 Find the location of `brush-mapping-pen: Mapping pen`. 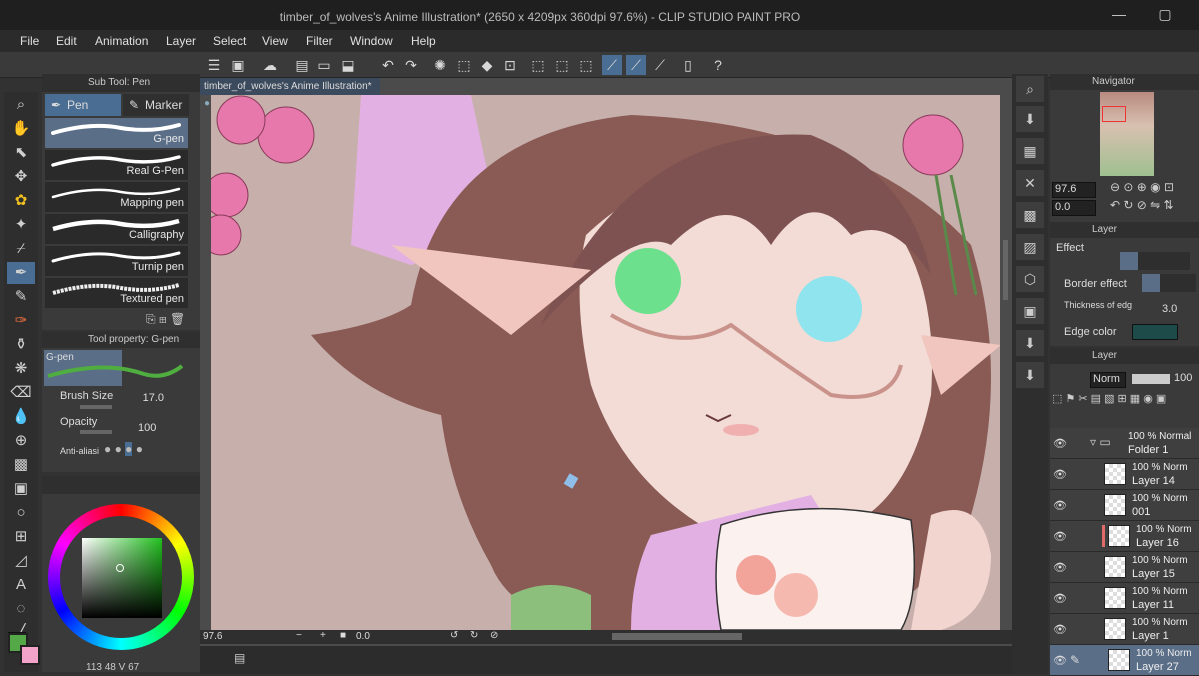

brush-mapping-pen: Mapping pen is located at coordinates (116, 197).